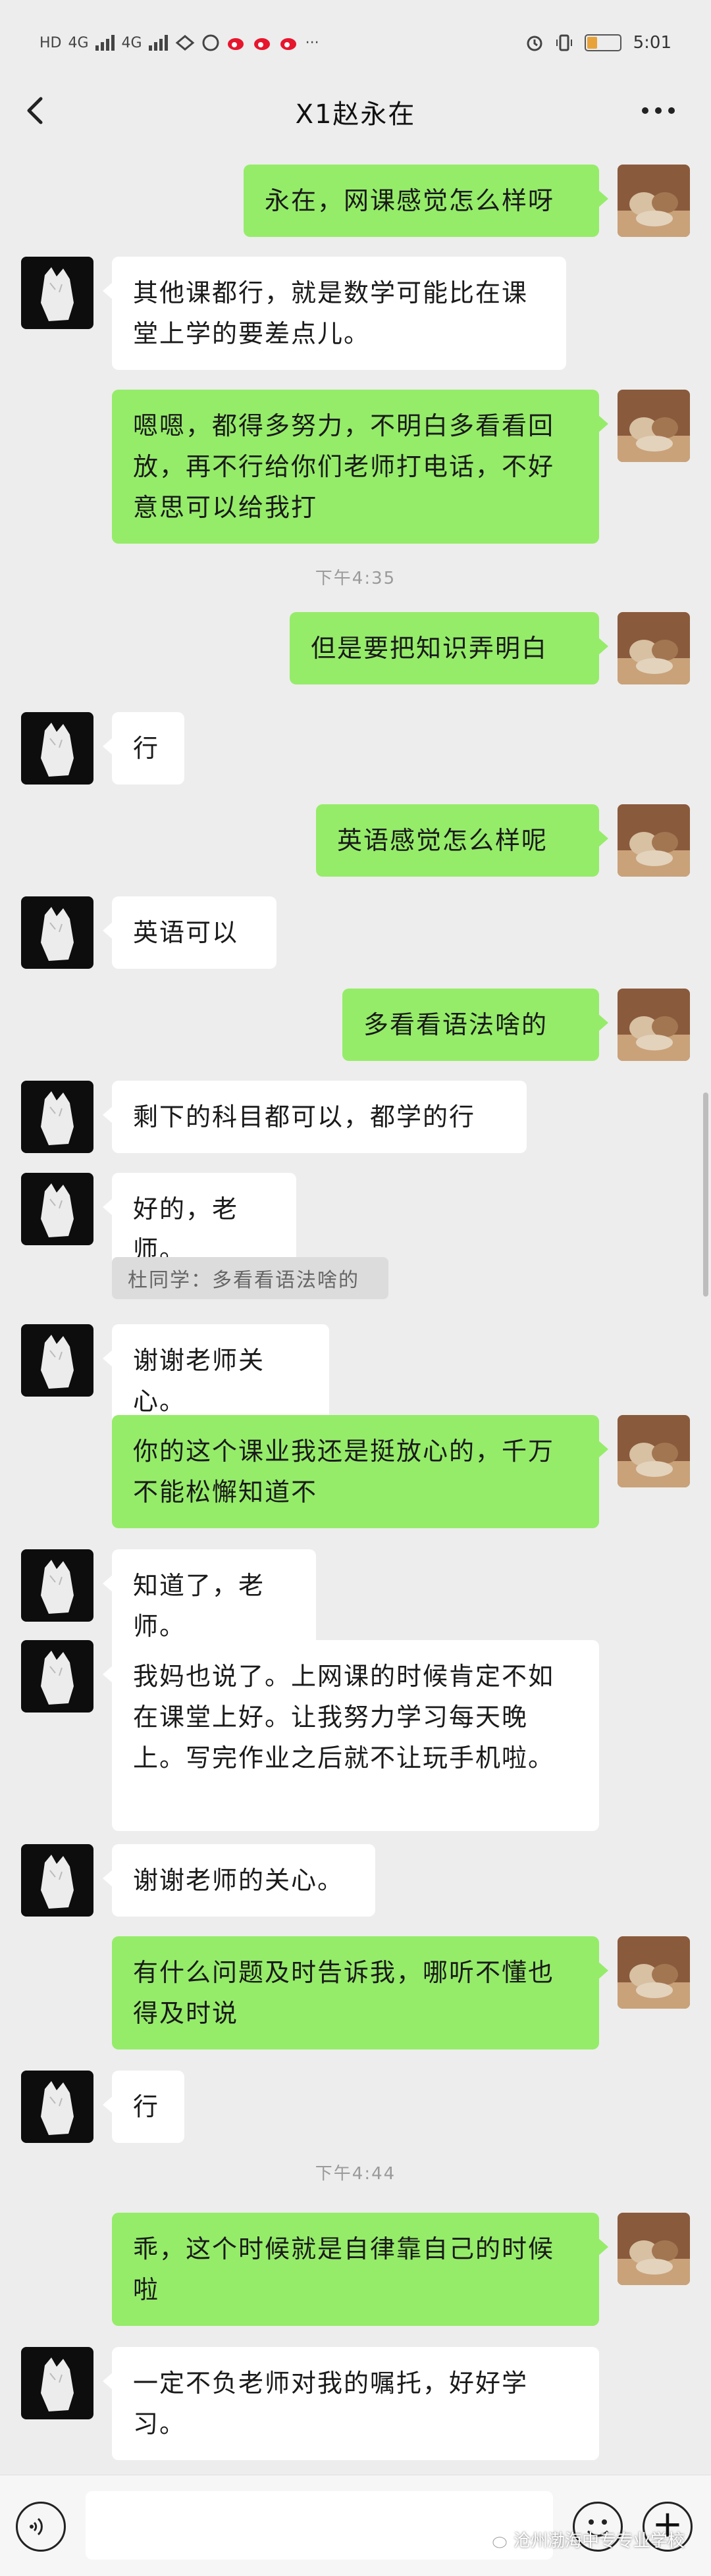 This screenshot has width=711, height=2576. What do you see at coordinates (534, 43) in the screenshot?
I see `alarm-icon` at bounding box center [534, 43].